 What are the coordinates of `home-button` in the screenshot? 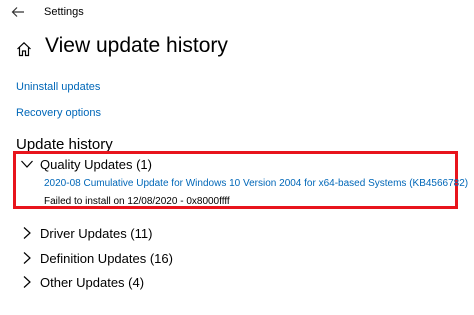 It's located at (24, 49).